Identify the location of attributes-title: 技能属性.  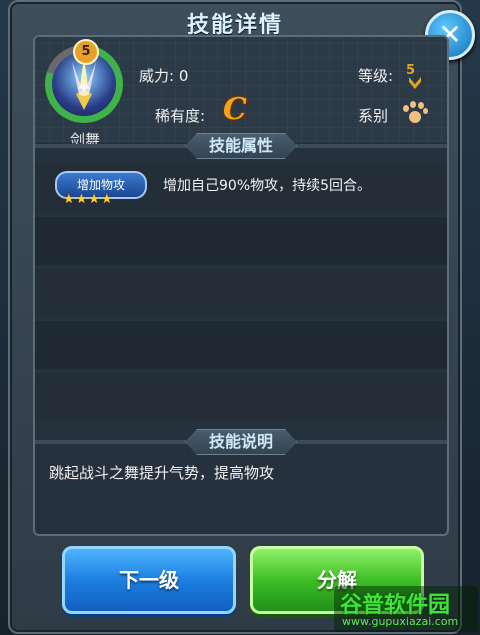
(241, 146).